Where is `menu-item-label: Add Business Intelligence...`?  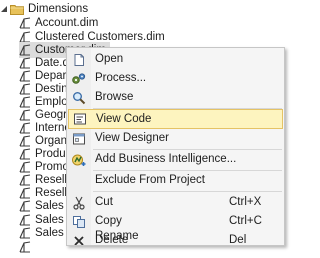
menu-item-label: Add Business Intelligence... is located at coordinates (166, 159).